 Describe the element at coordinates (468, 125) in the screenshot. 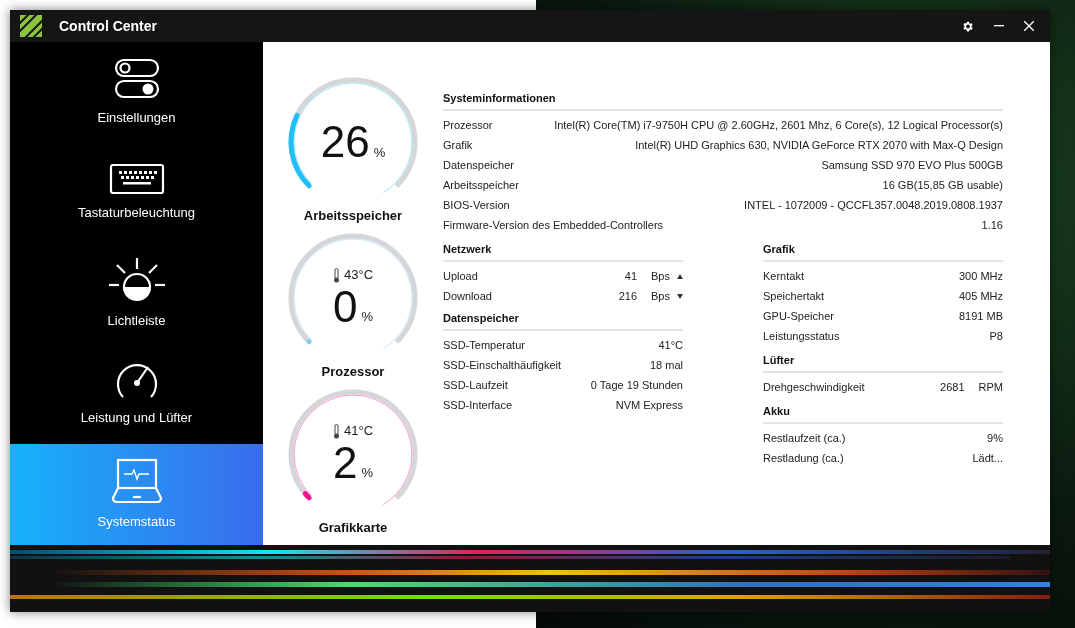

I see `info-label: Prozessor` at that location.